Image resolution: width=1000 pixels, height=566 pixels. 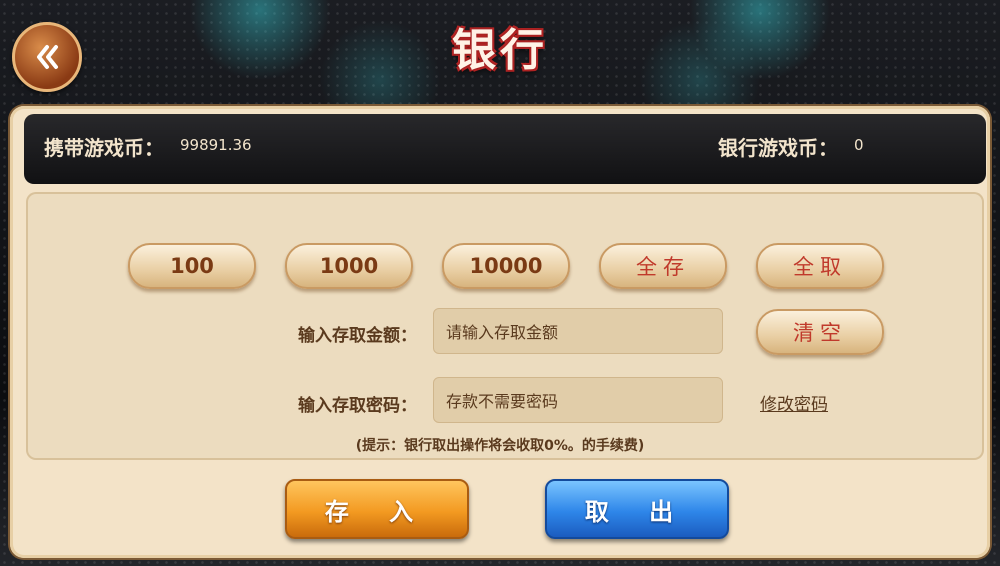 I want to click on password-field-label: 输入存取密码：, so click(x=357, y=406).